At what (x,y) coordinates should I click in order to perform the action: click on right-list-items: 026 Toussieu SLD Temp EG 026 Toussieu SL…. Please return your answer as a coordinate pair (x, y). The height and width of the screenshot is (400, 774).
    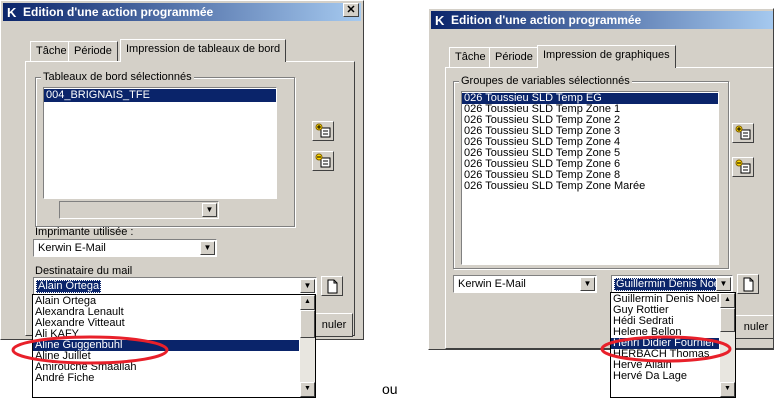
    Looking at the image, I should click on (590, 142).